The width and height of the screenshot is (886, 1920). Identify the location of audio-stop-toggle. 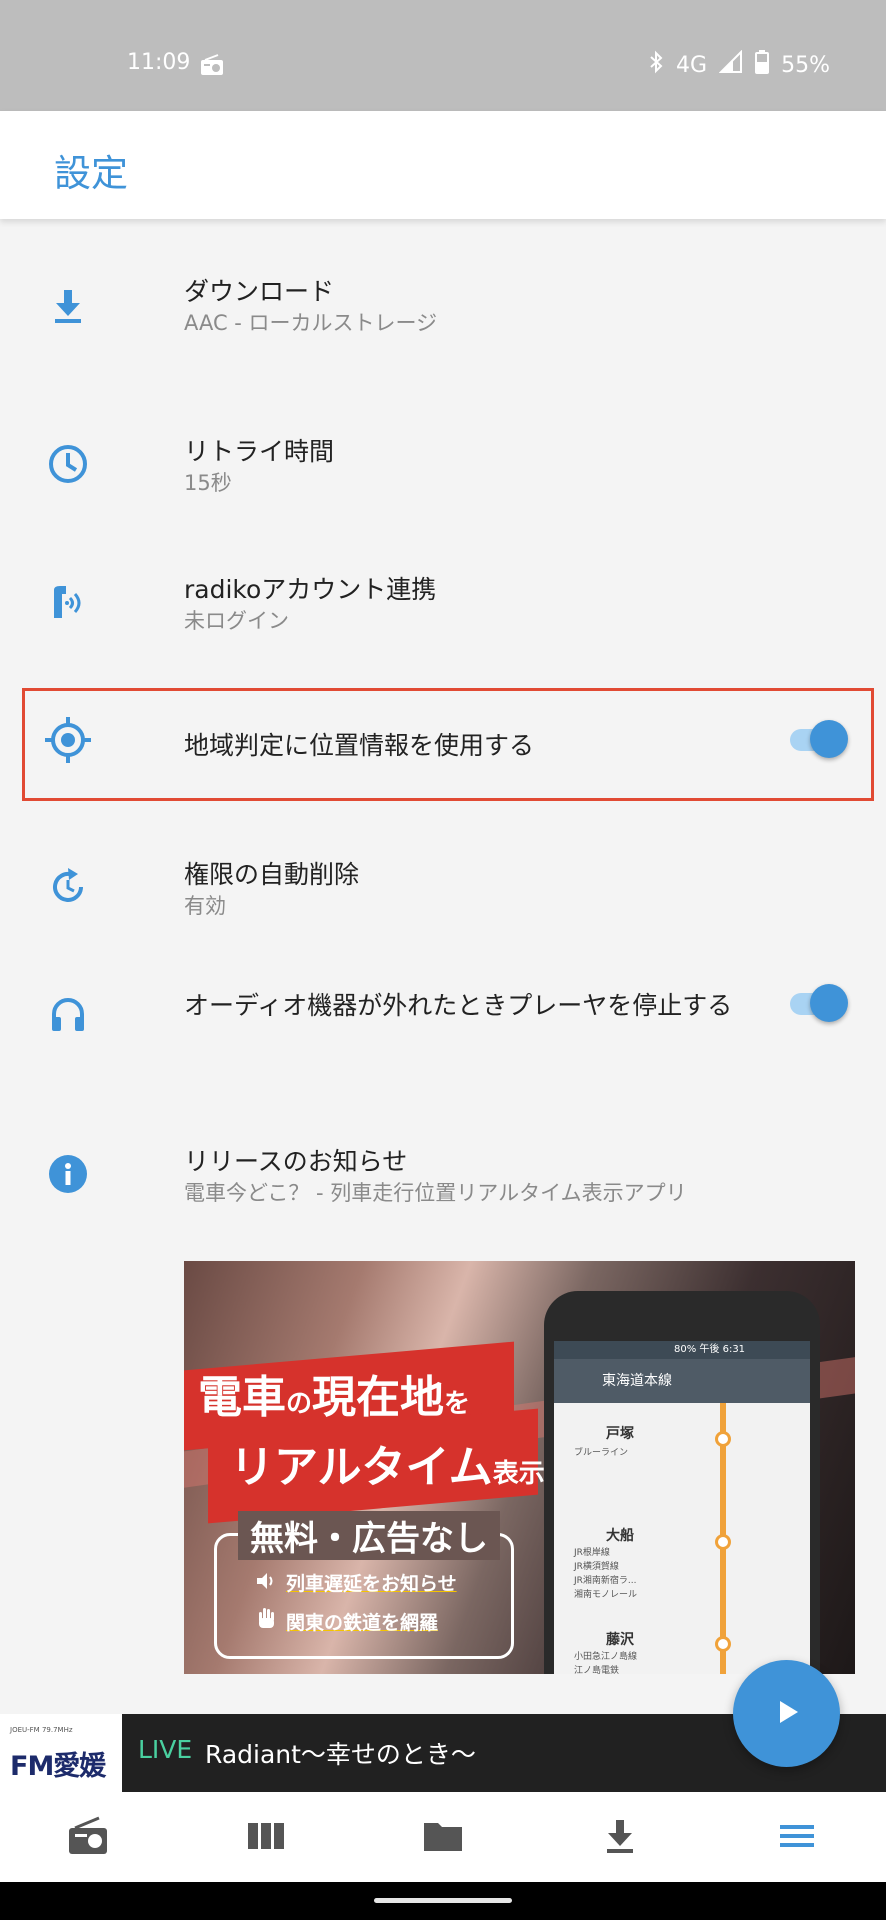
(818, 1003).